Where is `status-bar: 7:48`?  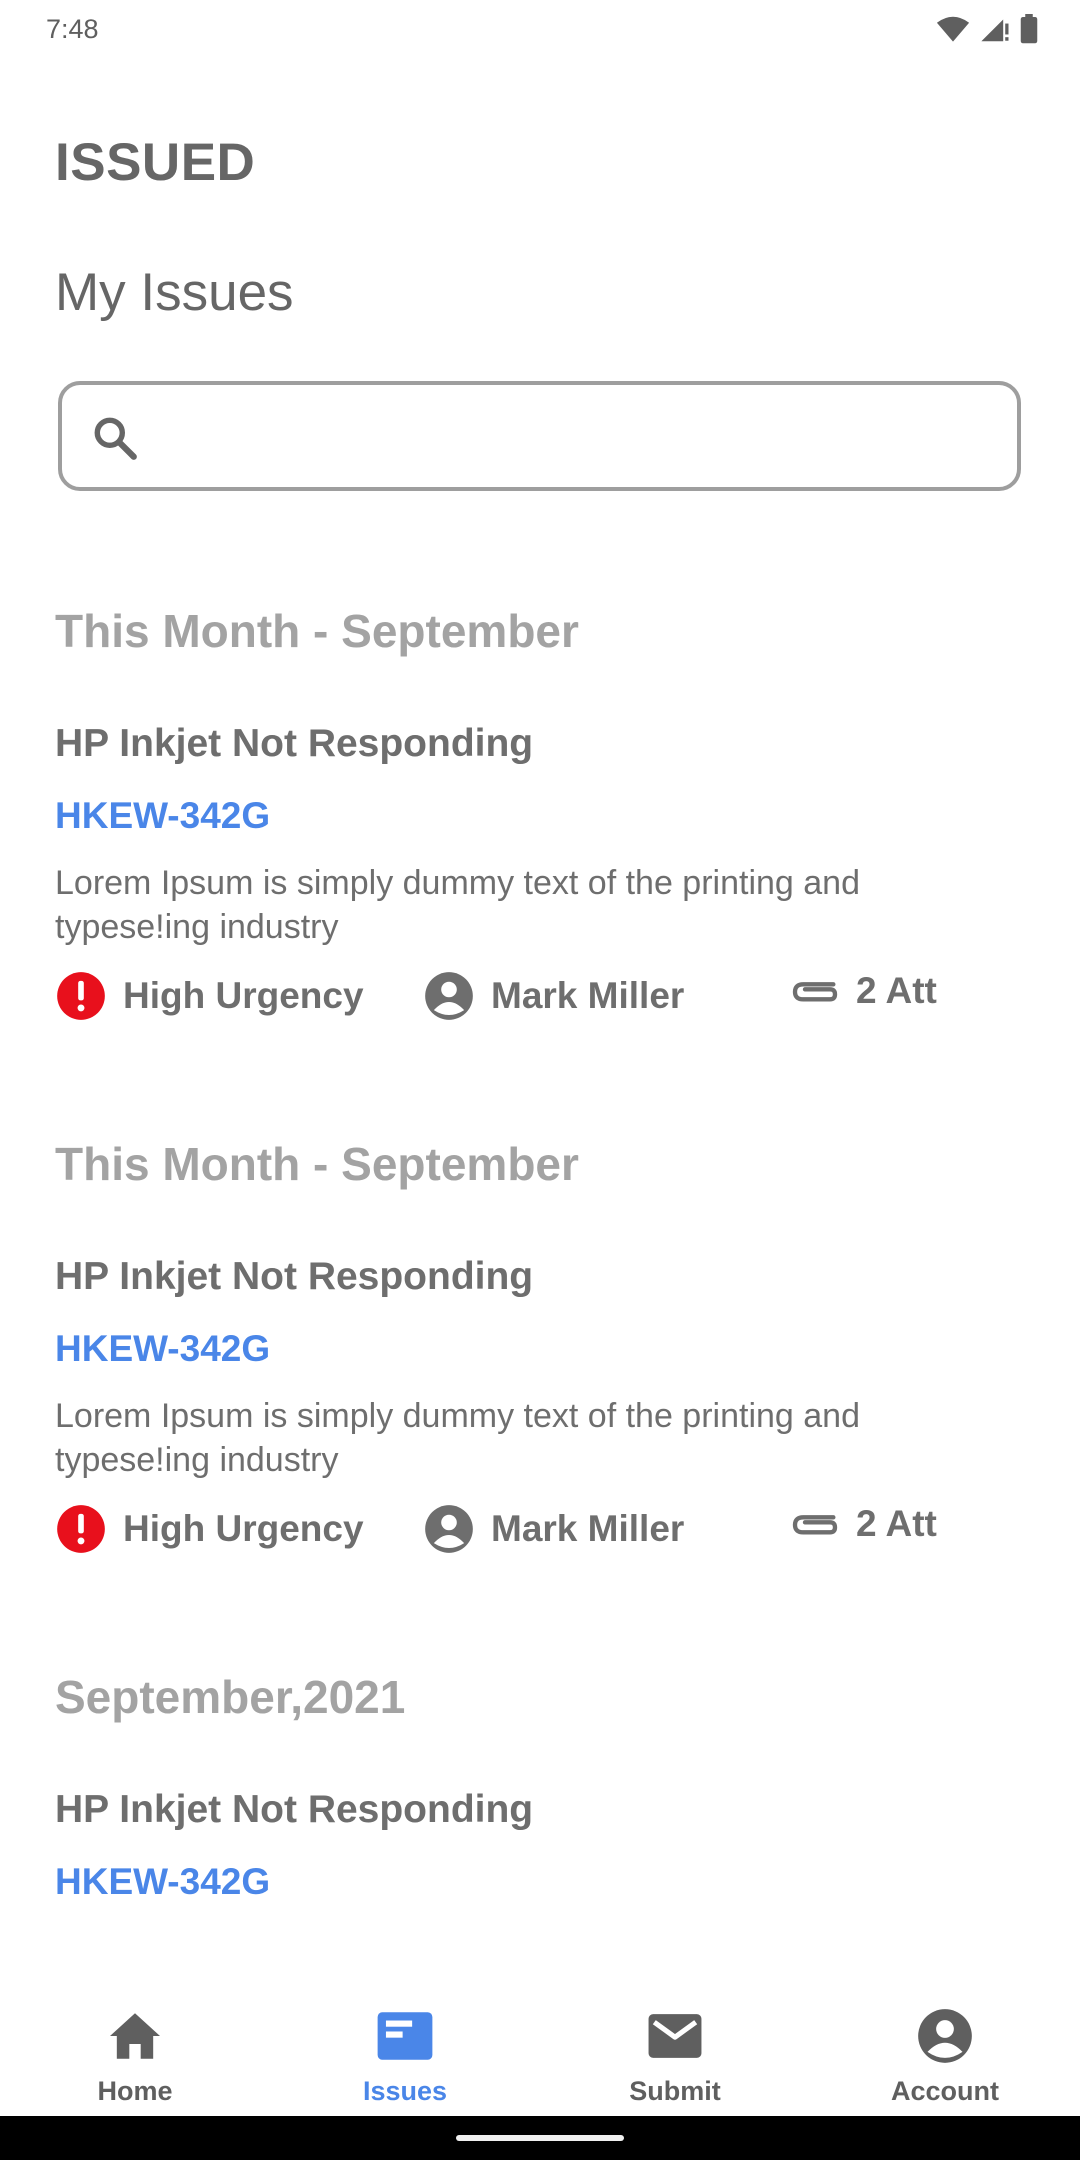
status-bar: 7:48 is located at coordinates (540, 32).